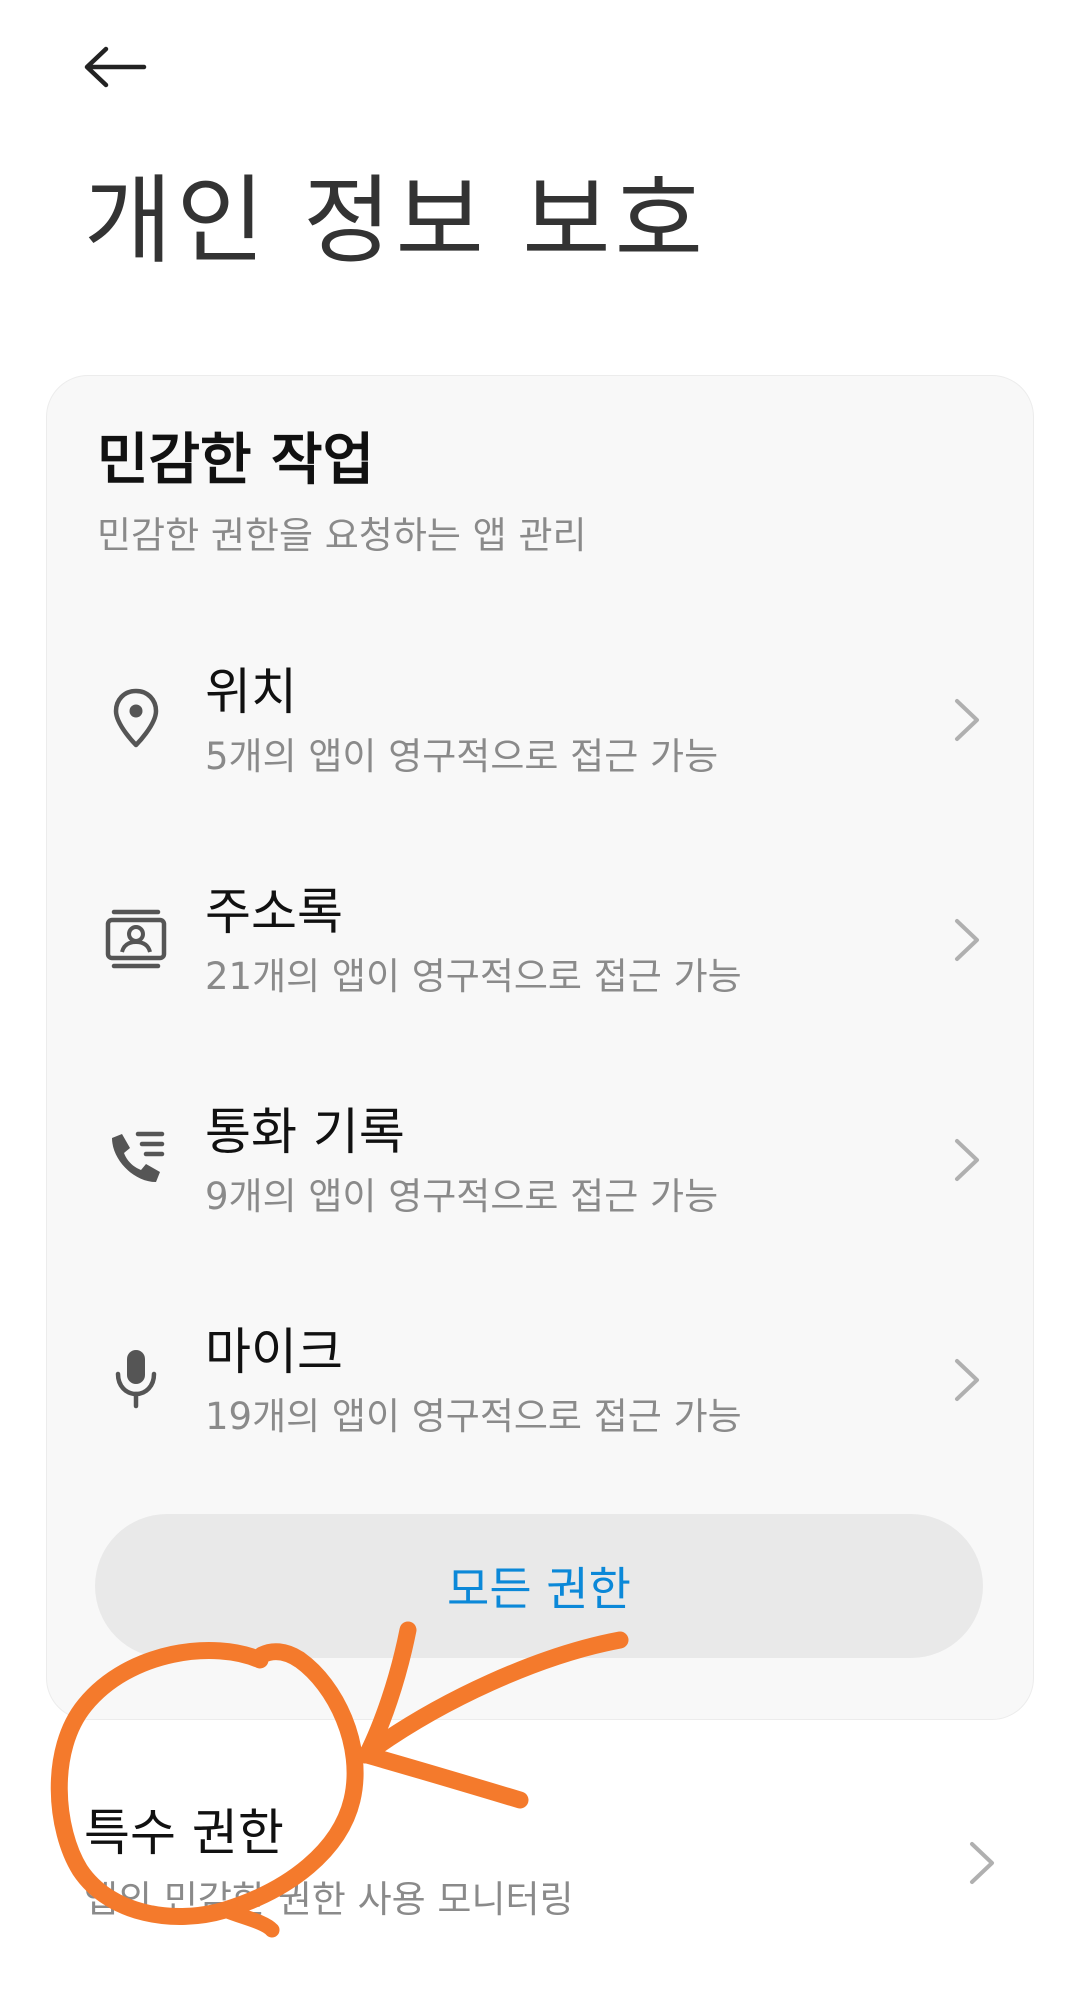 This screenshot has height=1990, width=1080. What do you see at coordinates (541, 1381) in the screenshot?
I see `permission-row-microphone: 마이크 19개의 앱이 영구적으로 접근 가능` at bounding box center [541, 1381].